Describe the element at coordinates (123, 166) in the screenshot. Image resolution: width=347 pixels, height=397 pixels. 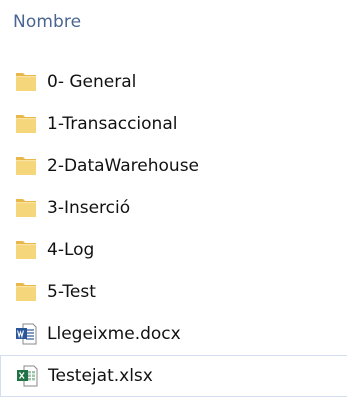
I see `file-name: 2-DataWarehouse` at that location.